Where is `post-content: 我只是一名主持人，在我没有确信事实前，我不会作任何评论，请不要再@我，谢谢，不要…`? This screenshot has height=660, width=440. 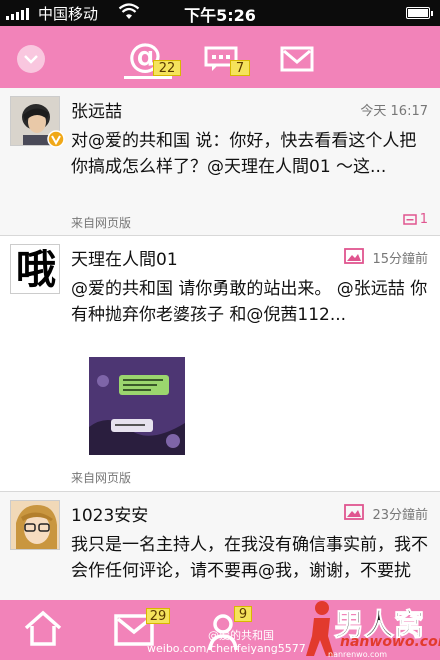 post-content: 我只是一名主持人，在我没有确信事实前，我不会作任何评论，请不要再@我，谢谢，不要… is located at coordinates (249, 558).